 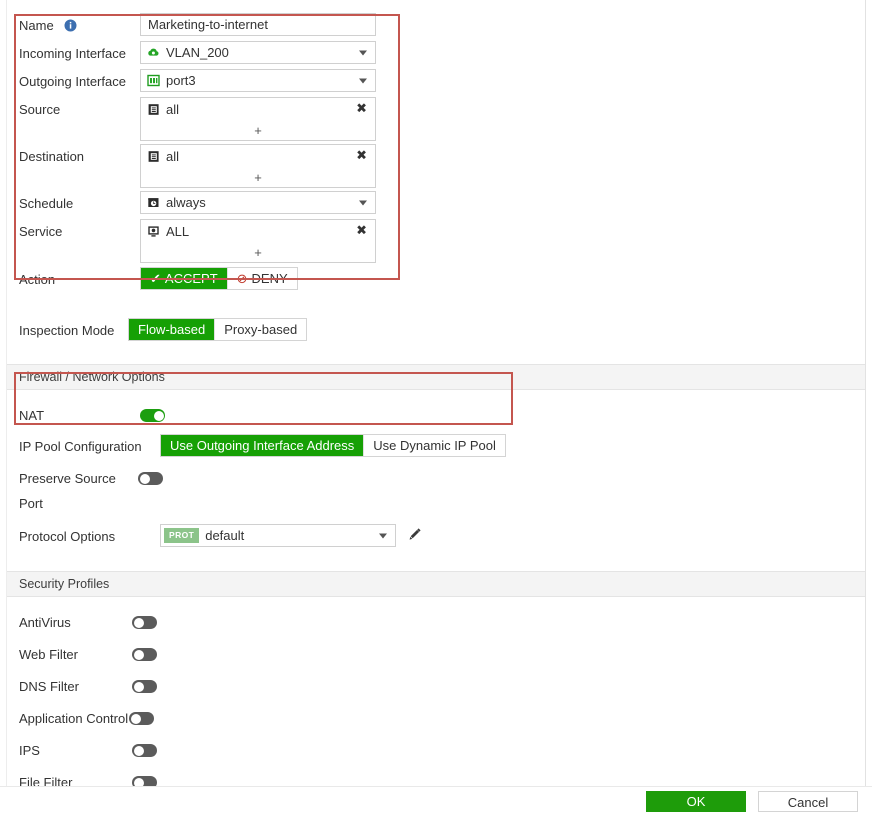 I want to click on destination-item: all ✖, so click(x=258, y=156).